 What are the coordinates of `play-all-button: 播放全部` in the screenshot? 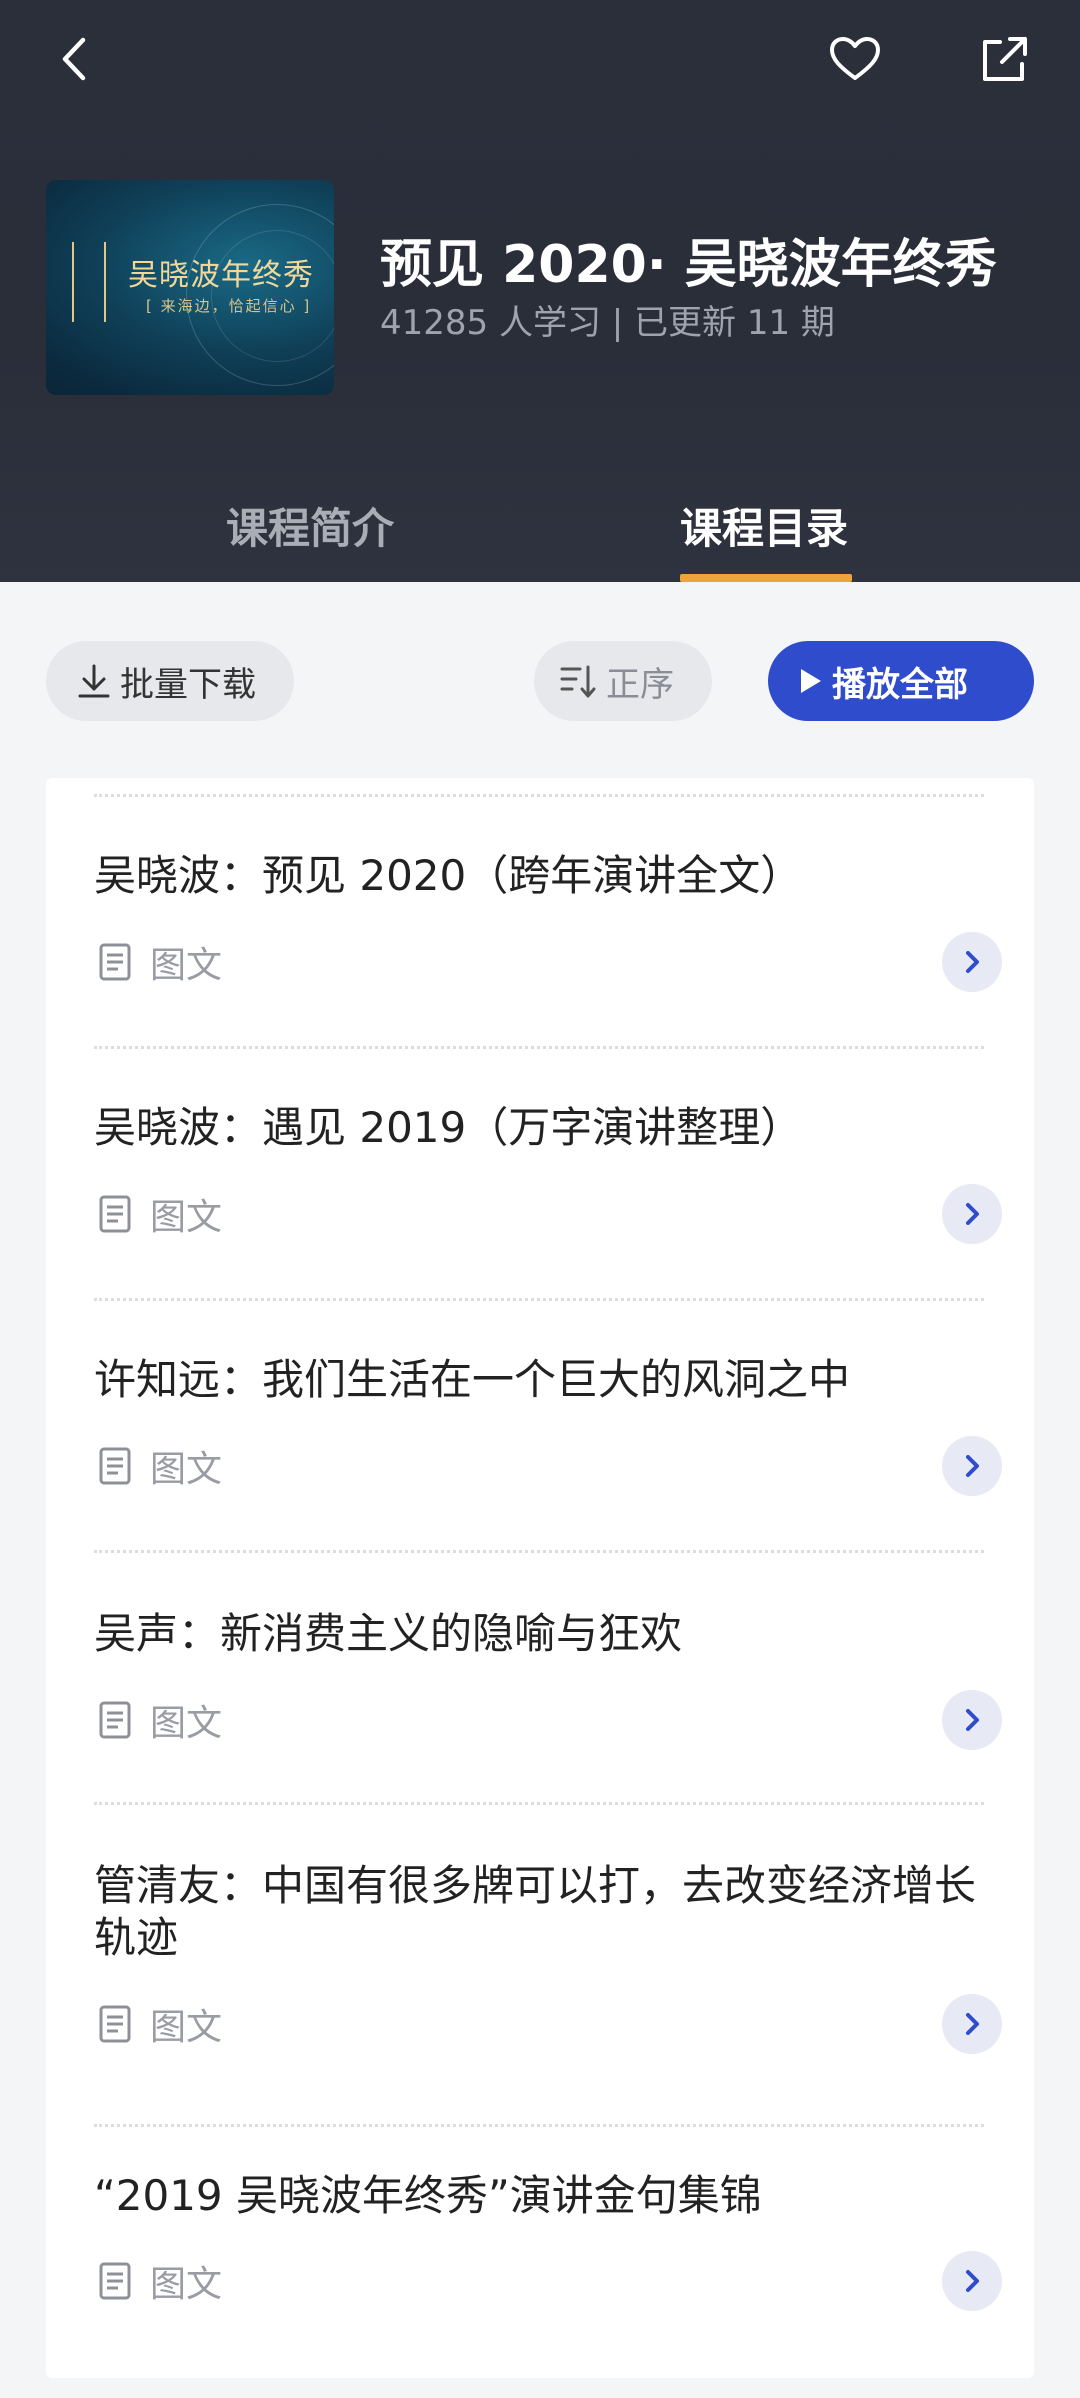 It's located at (901, 681).